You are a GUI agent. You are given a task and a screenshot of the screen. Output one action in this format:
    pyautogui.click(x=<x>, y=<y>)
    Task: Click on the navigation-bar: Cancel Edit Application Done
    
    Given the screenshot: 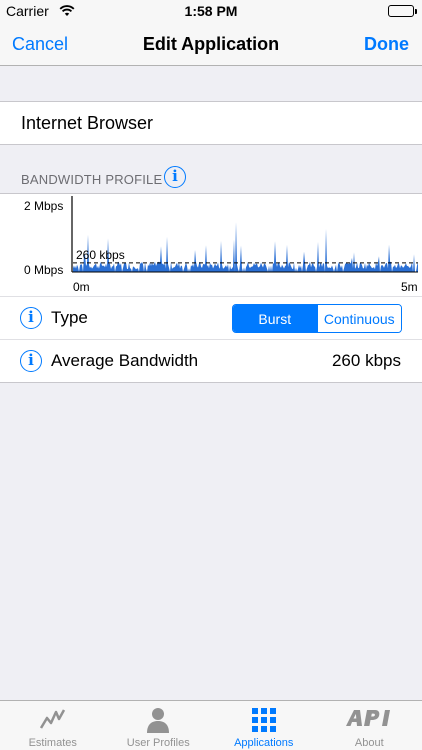 What is the action you would take?
    pyautogui.click(x=211, y=44)
    